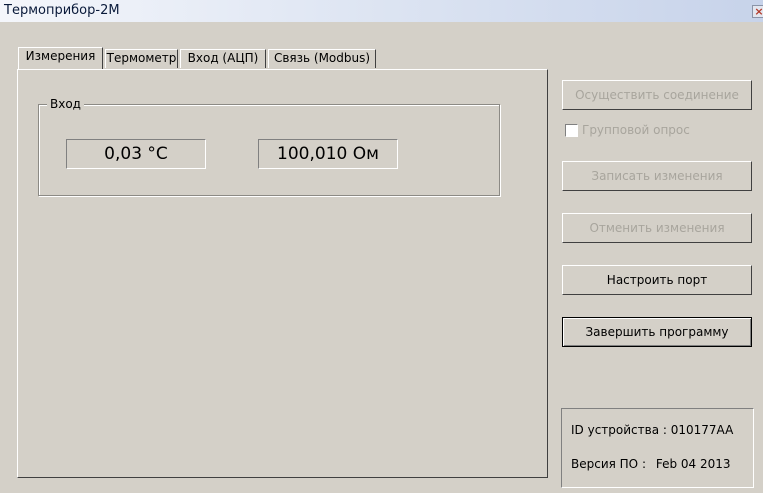 The height and width of the screenshot is (493, 763). I want to click on setup-port-button: Настроить порт, so click(657, 280).